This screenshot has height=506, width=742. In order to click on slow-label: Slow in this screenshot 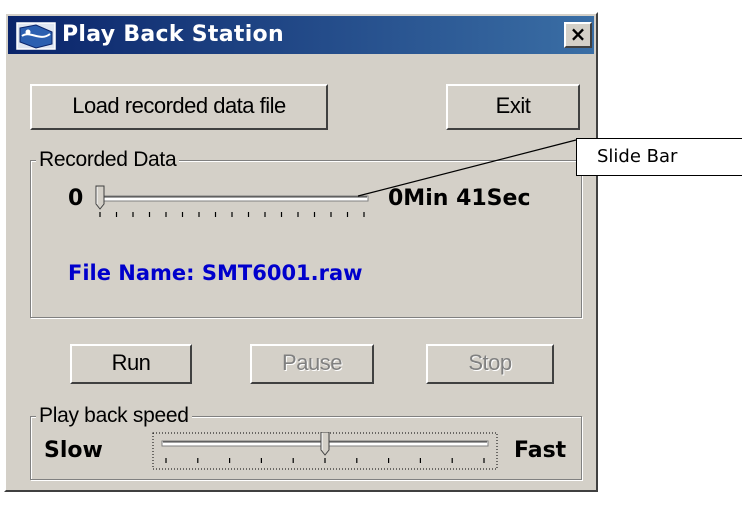, I will do `click(73, 450)`.